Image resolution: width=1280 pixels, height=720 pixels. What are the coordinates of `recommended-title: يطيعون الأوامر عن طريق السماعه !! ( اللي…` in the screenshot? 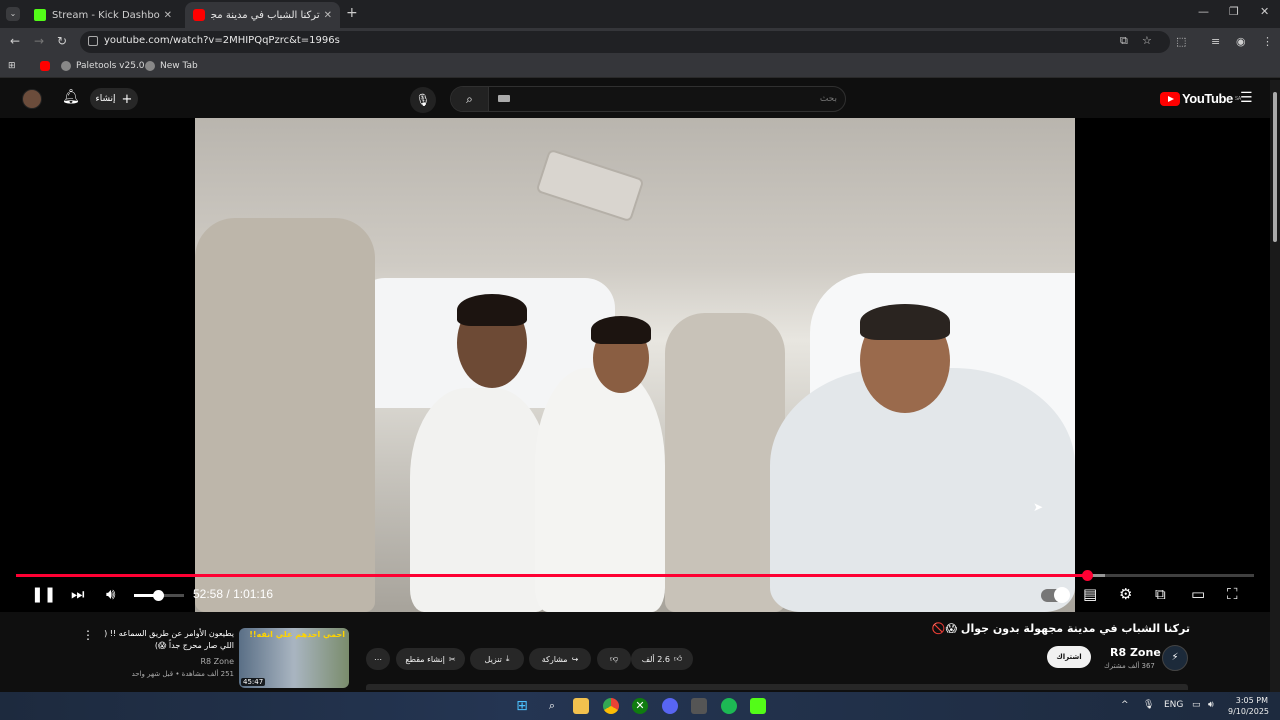 It's located at (166, 640).